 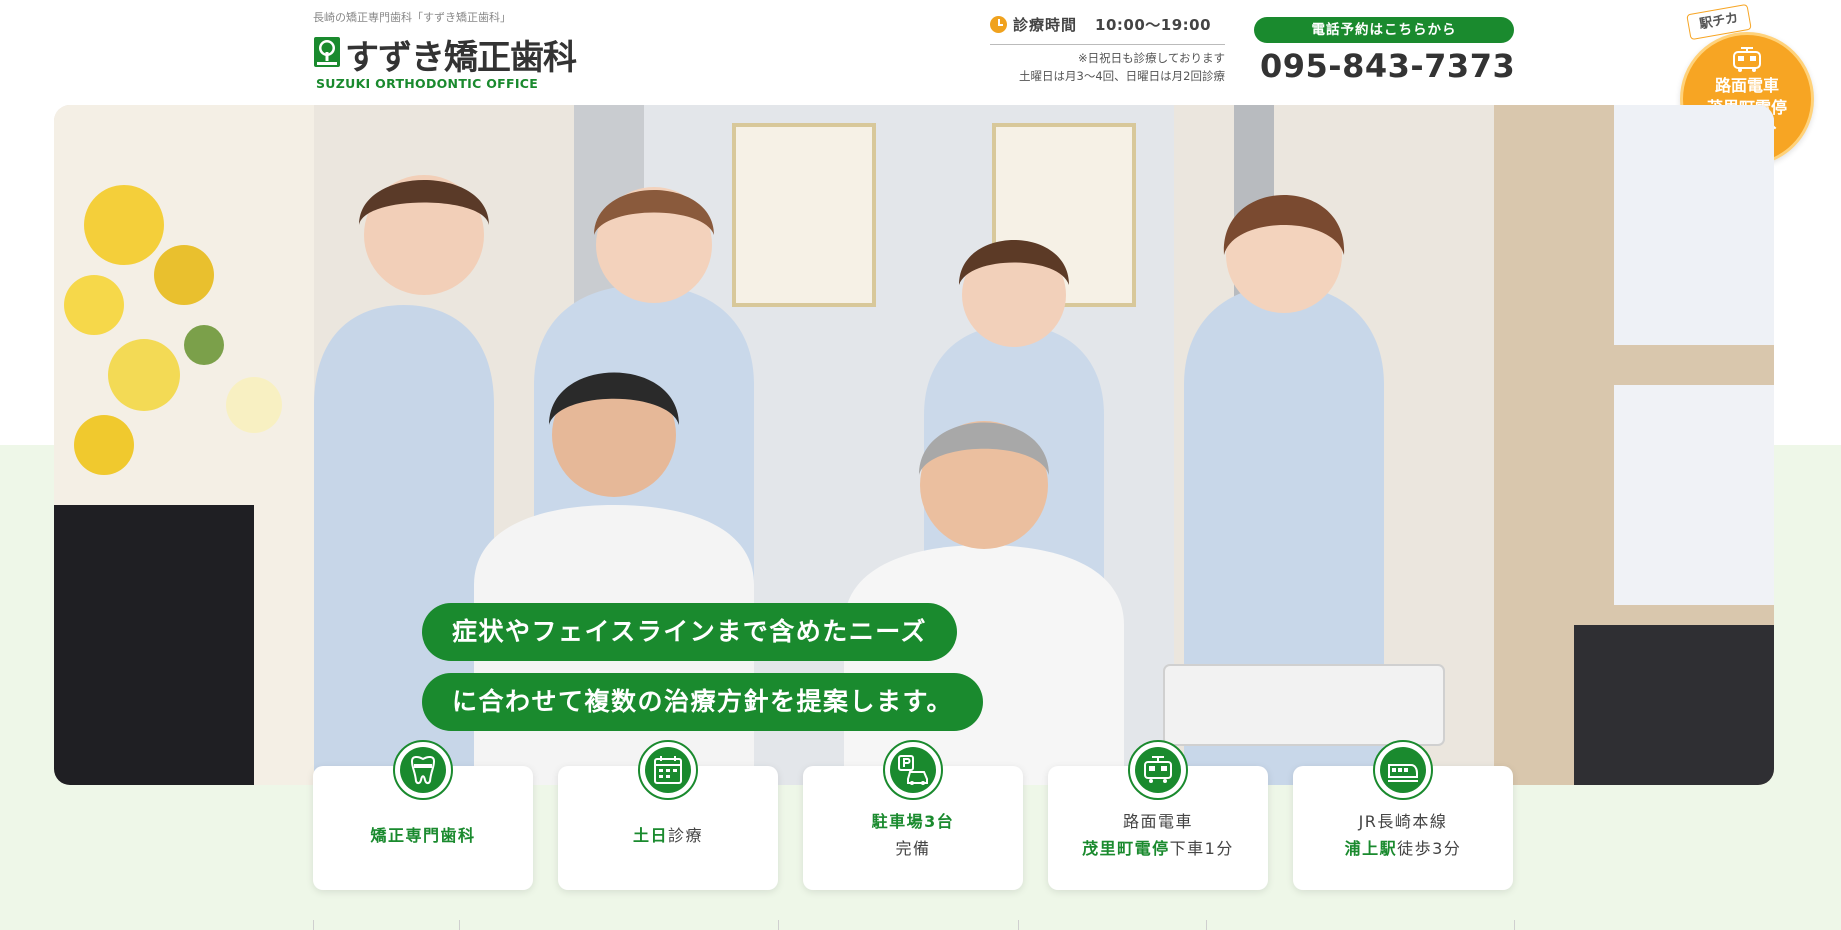 What do you see at coordinates (913, 770) in the screenshot?
I see `parking-car-icon` at bounding box center [913, 770].